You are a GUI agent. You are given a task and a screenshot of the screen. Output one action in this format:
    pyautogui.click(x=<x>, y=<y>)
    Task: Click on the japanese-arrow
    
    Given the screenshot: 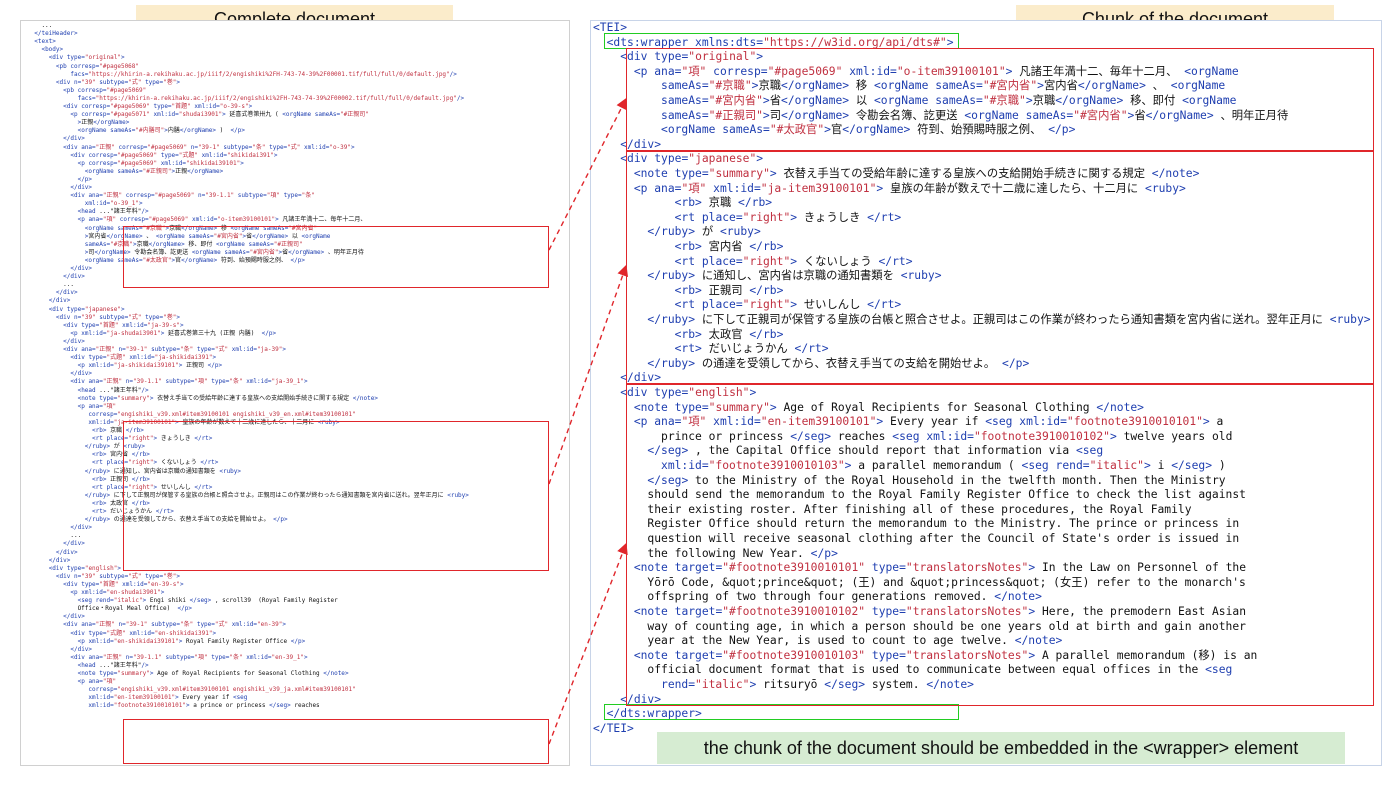 What is the action you would take?
    pyautogui.click(x=588, y=374)
    